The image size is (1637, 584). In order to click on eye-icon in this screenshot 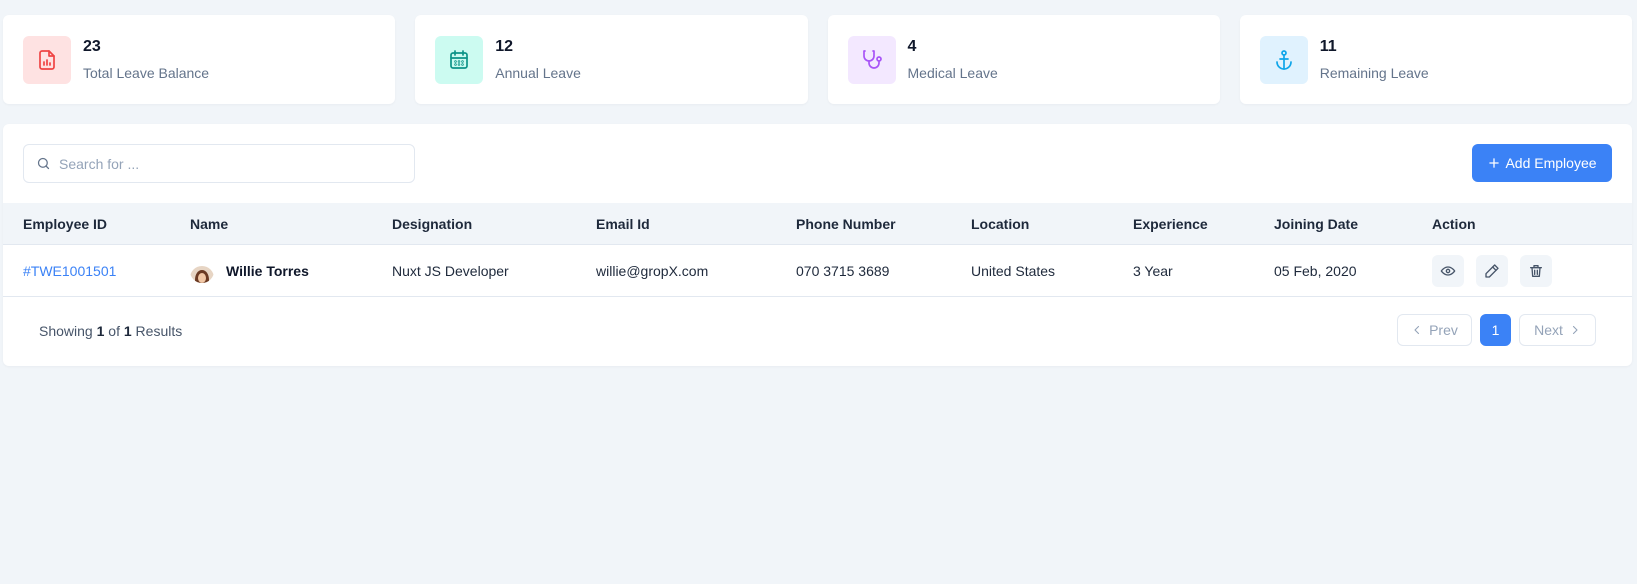, I will do `click(1448, 271)`.